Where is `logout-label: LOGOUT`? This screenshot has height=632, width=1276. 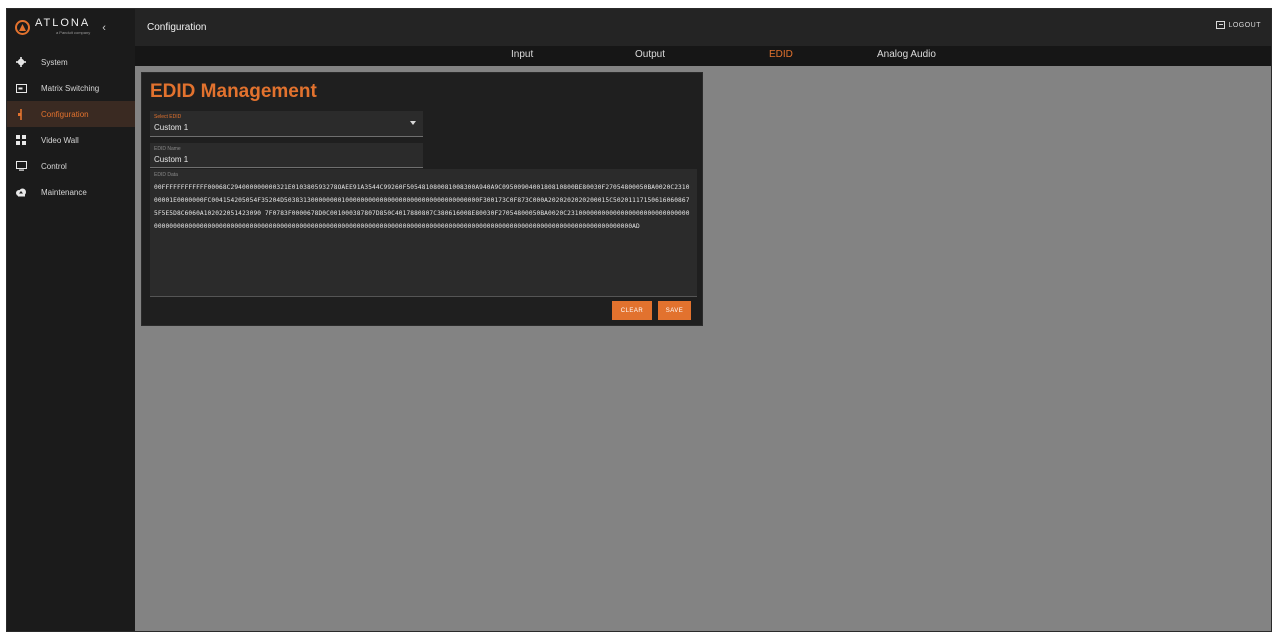
logout-label: LOGOUT is located at coordinates (1244, 25).